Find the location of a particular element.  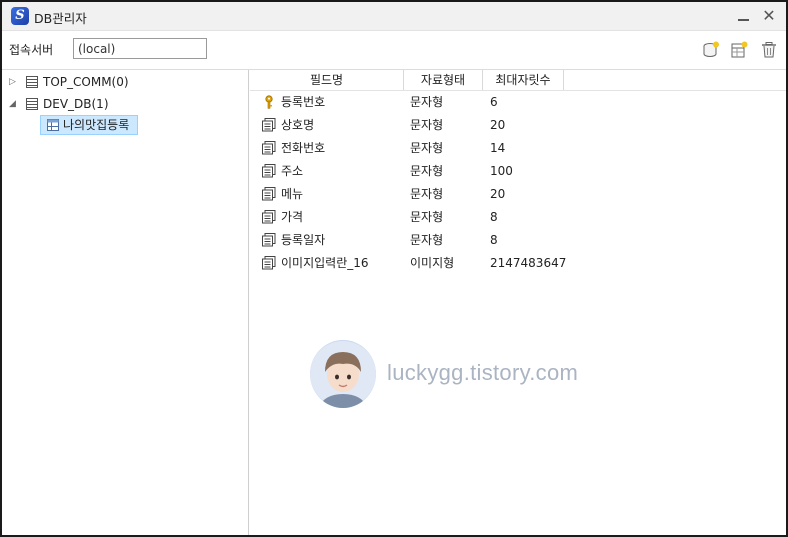

avatar-illustration-icon is located at coordinates (343, 374).